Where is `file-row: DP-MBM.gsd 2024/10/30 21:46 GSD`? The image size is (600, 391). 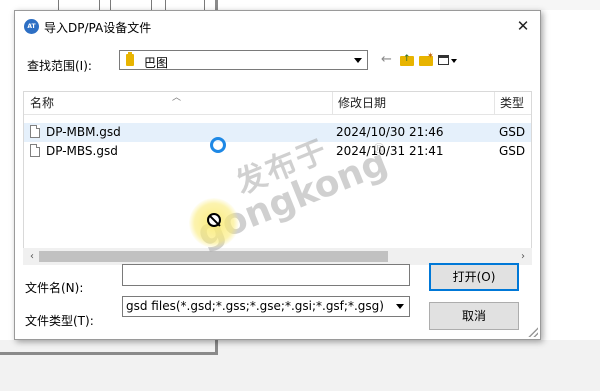 file-row: DP-MBM.gsd 2024/10/30 21:46 GSD is located at coordinates (277, 132).